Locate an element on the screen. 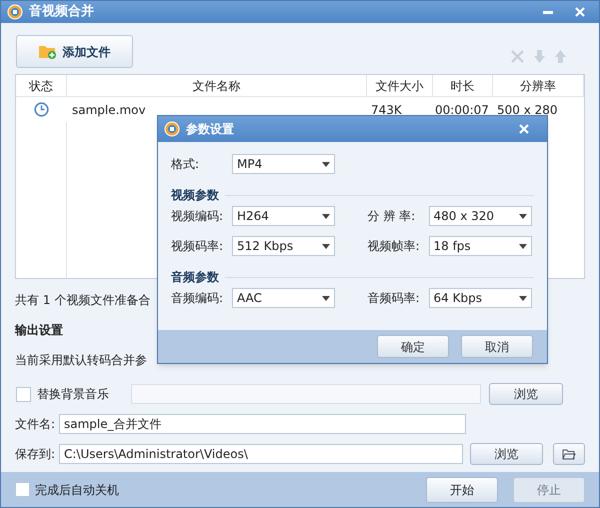 Image resolution: width=600 pixels, height=508 pixels. dialog-title: 参数设置 is located at coordinates (210, 129).